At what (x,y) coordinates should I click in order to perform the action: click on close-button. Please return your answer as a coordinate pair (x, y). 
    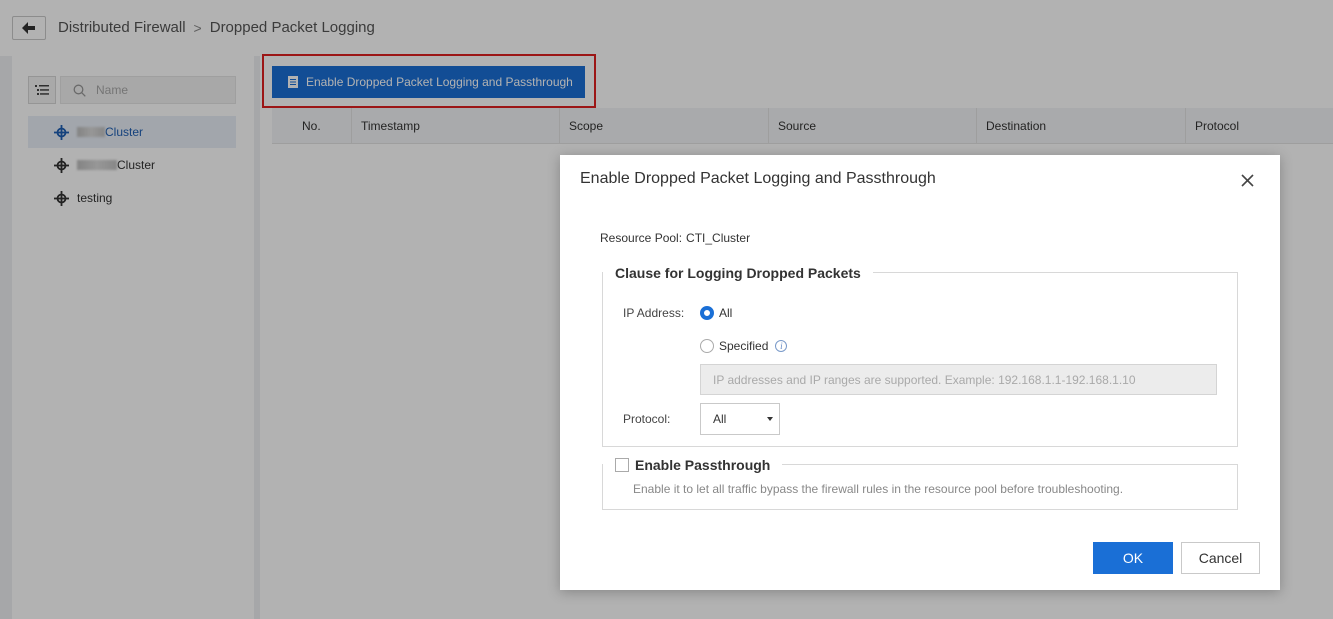
    Looking at the image, I should click on (1247, 180).